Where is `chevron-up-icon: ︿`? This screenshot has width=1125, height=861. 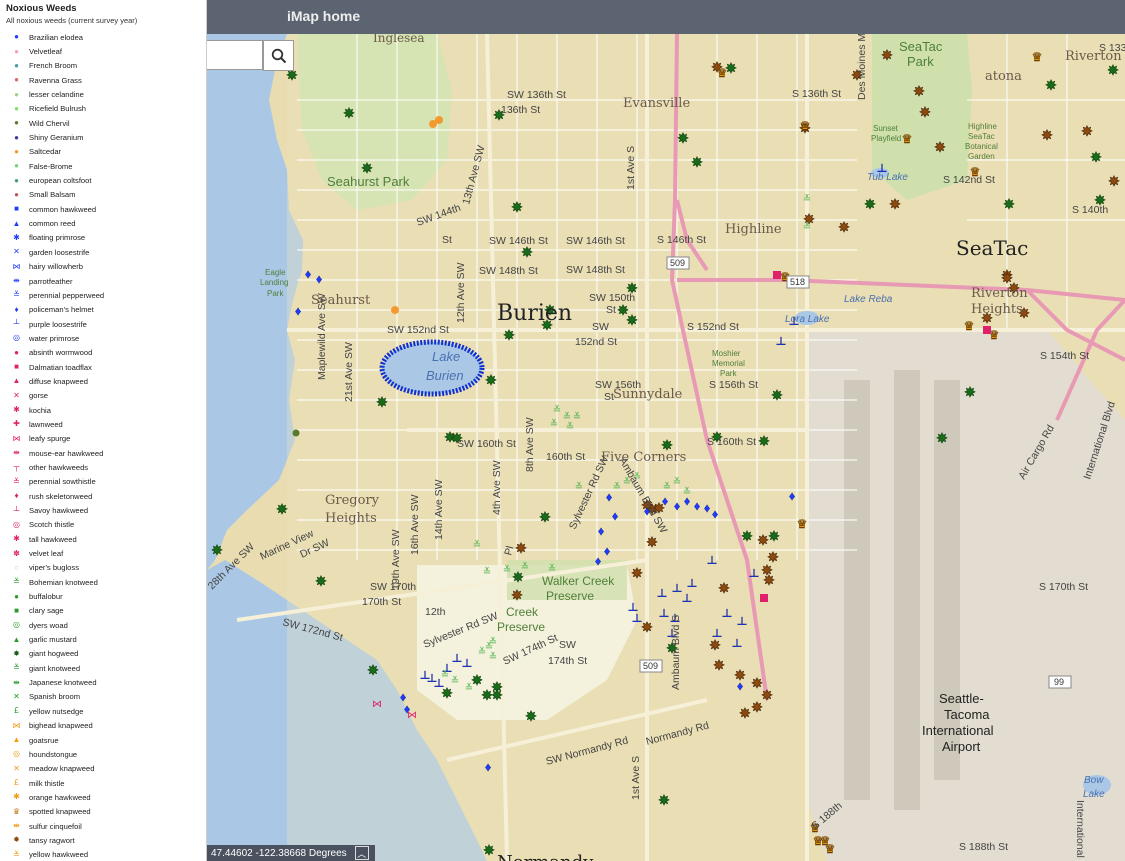 chevron-up-icon: ︿ is located at coordinates (361, 853).